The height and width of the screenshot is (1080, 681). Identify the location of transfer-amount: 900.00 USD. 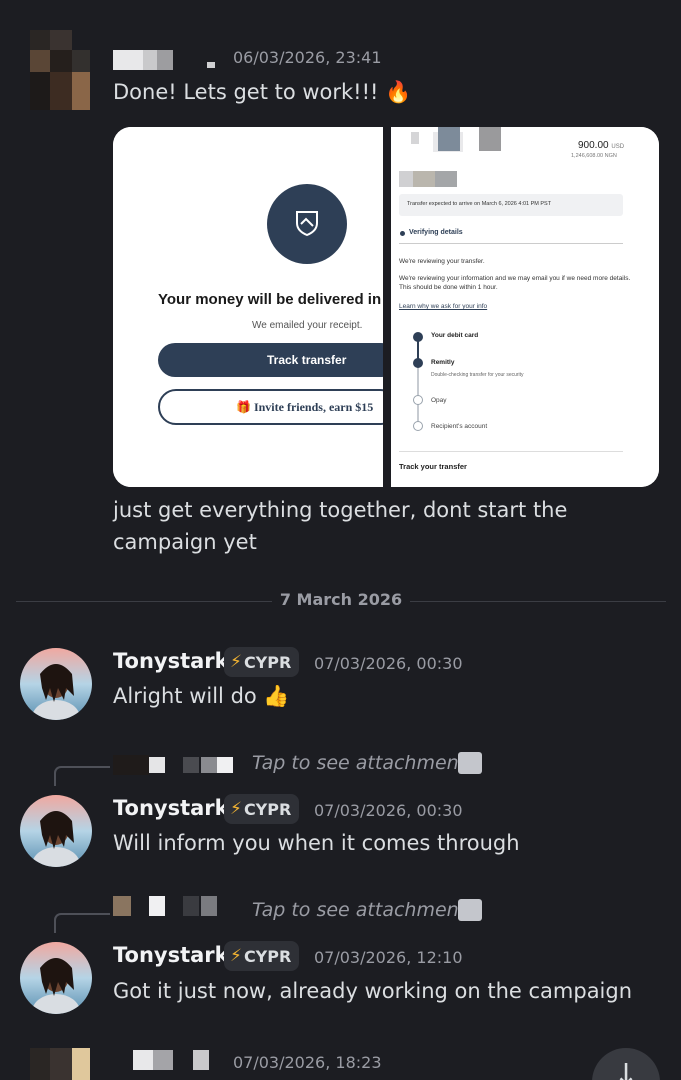
(601, 145).